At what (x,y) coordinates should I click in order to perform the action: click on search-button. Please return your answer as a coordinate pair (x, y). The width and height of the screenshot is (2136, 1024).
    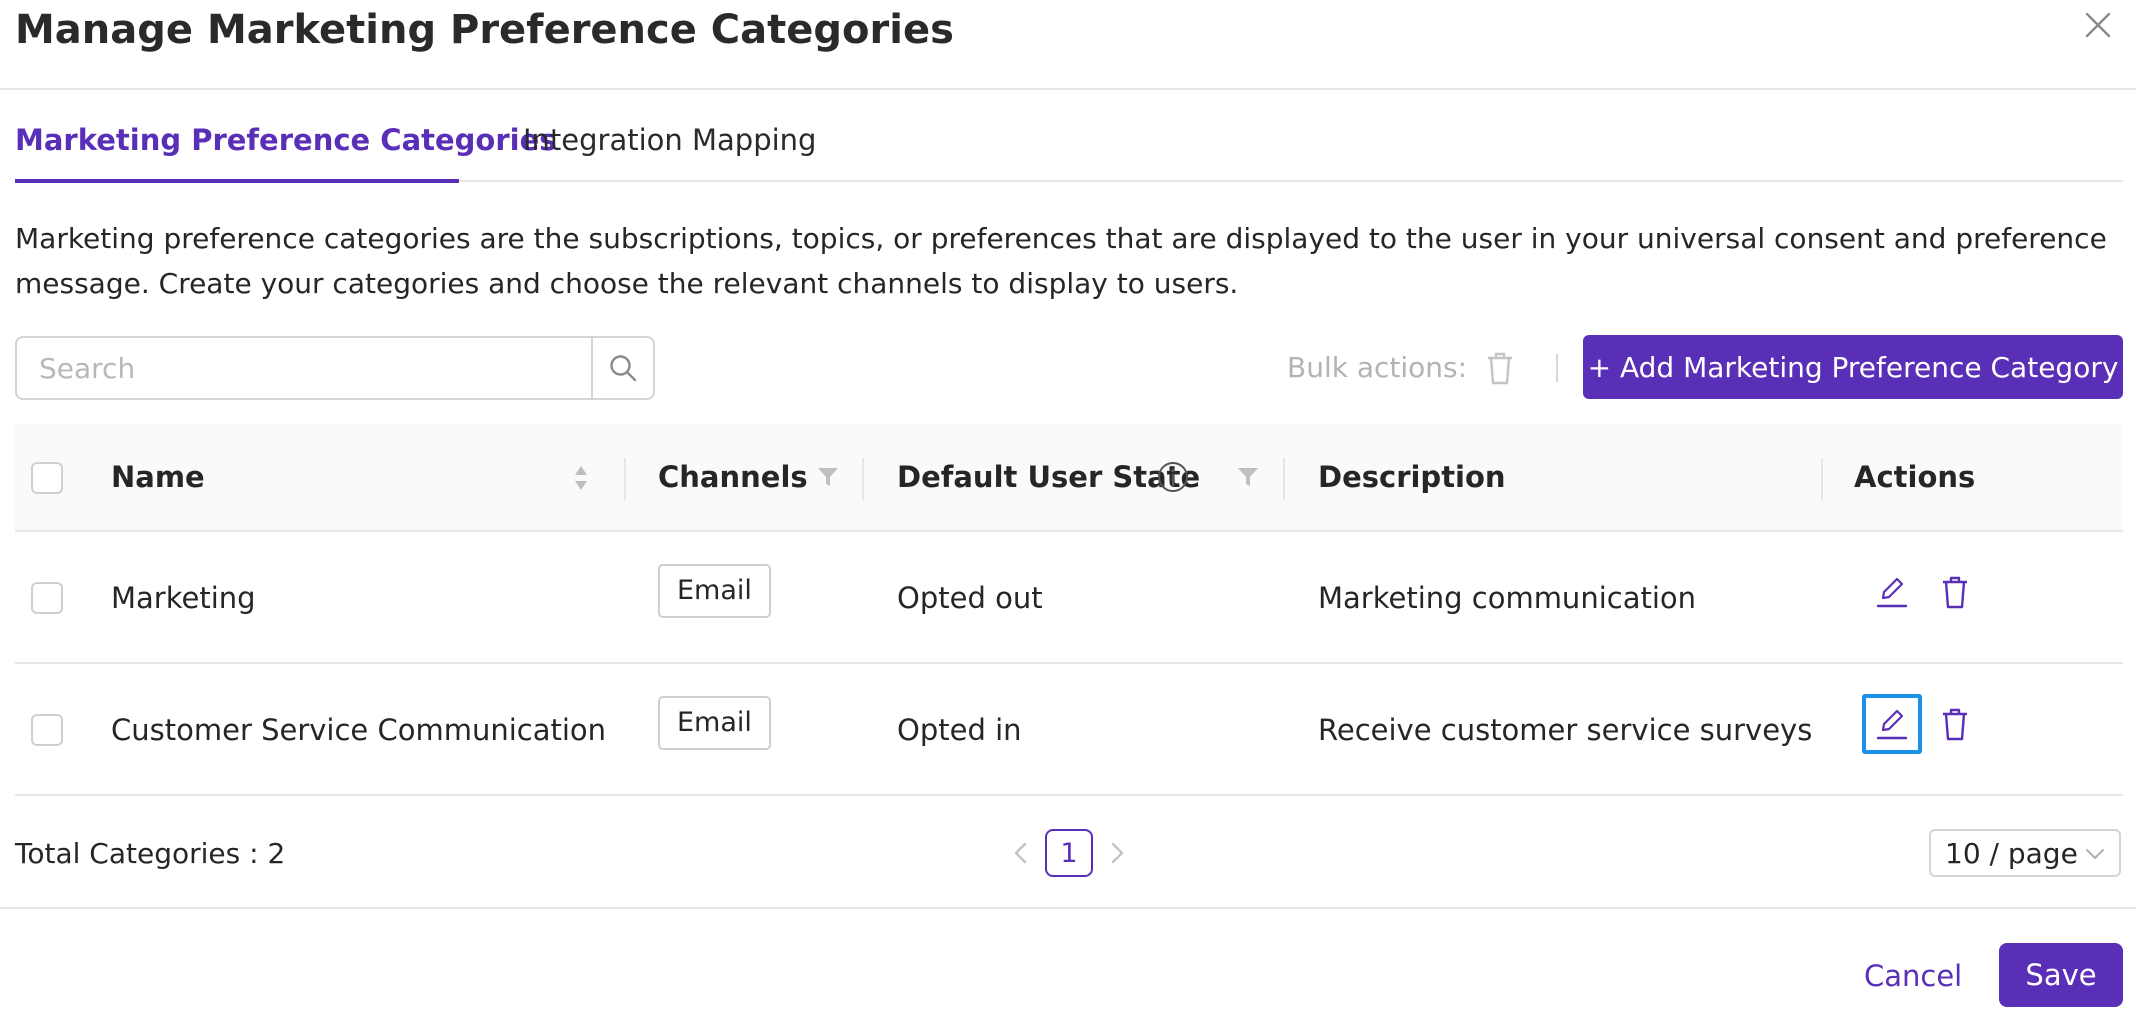
    Looking at the image, I should click on (622, 368).